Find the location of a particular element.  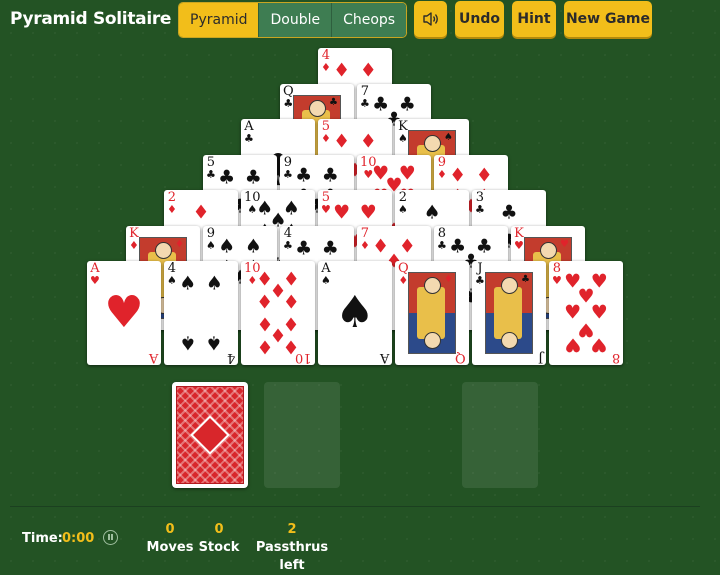

sound-button is located at coordinates (430, 19).